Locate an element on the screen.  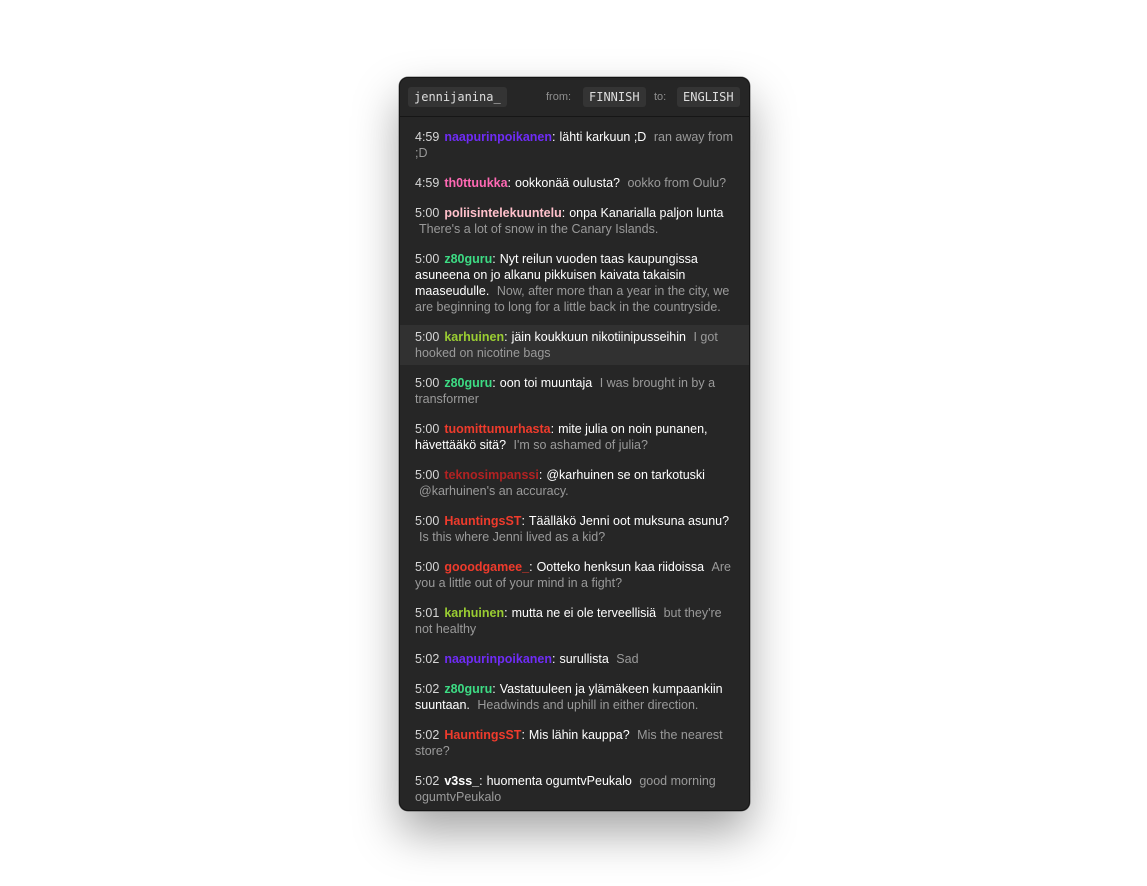
message-original-text: ookkonää oulusta? is located at coordinates (567, 183).